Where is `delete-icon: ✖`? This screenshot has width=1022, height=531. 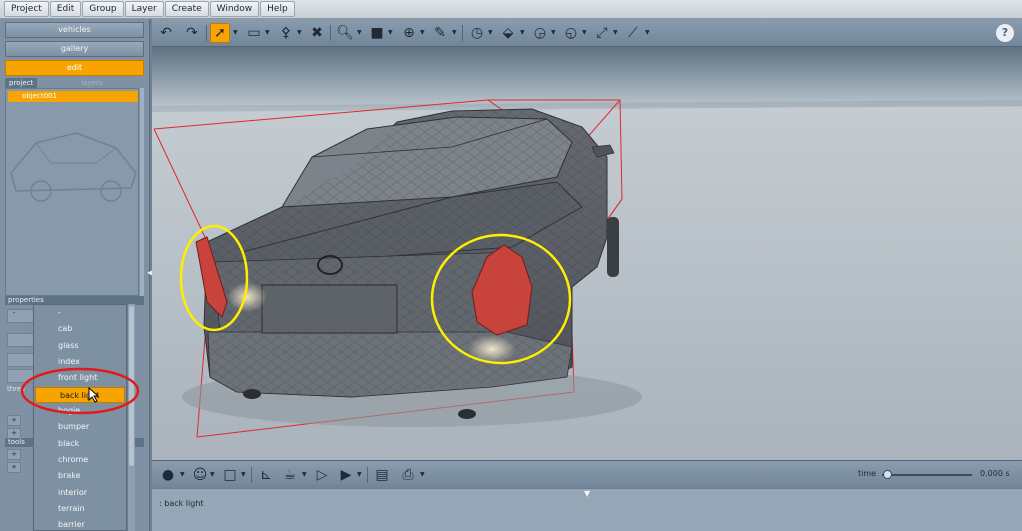 delete-icon: ✖ is located at coordinates (317, 33).